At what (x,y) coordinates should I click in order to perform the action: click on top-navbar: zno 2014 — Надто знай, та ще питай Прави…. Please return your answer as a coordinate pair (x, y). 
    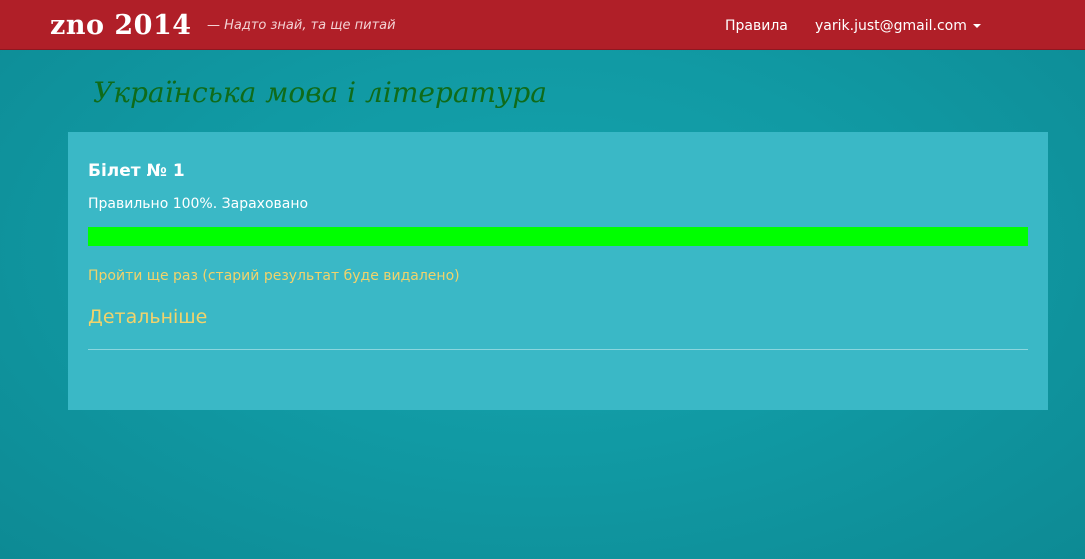
    Looking at the image, I should click on (542, 25).